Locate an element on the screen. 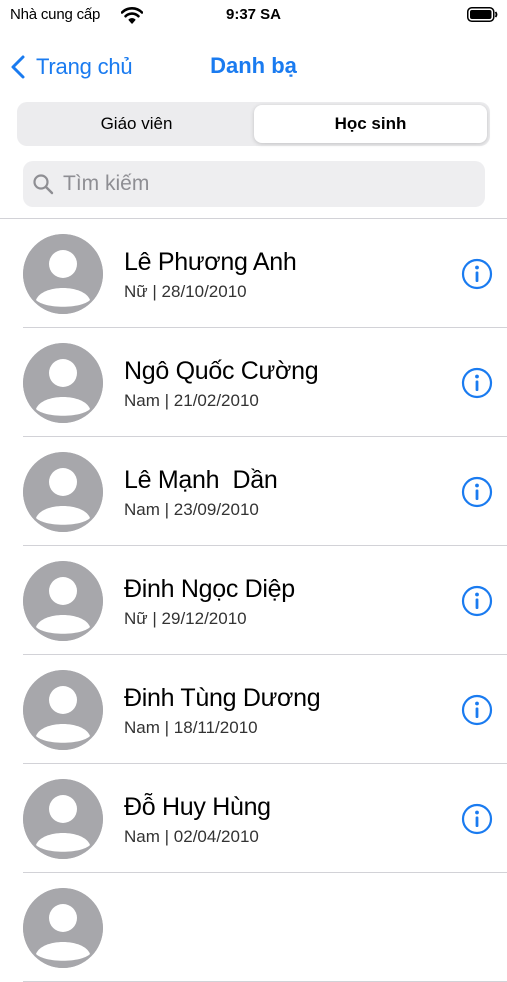 This screenshot has width=507, height=982. contact-row: Đinh Ngọc Diệp Nữ | 29/12/2010 is located at coordinates (253, 600).